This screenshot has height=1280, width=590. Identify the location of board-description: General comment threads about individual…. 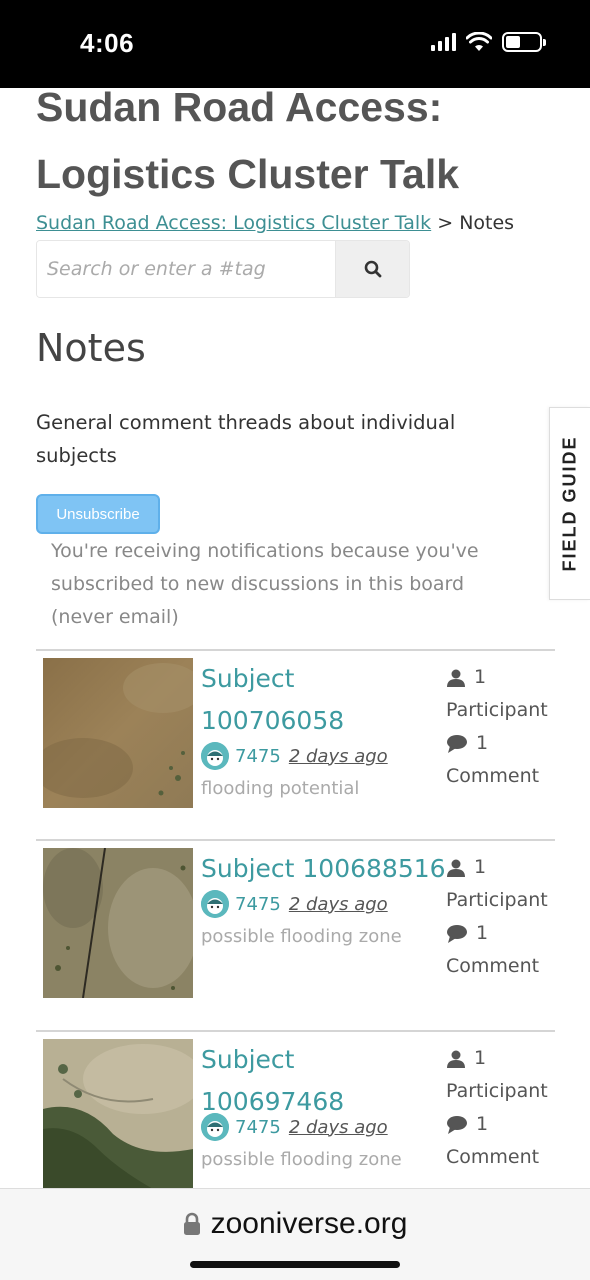
(246, 439).